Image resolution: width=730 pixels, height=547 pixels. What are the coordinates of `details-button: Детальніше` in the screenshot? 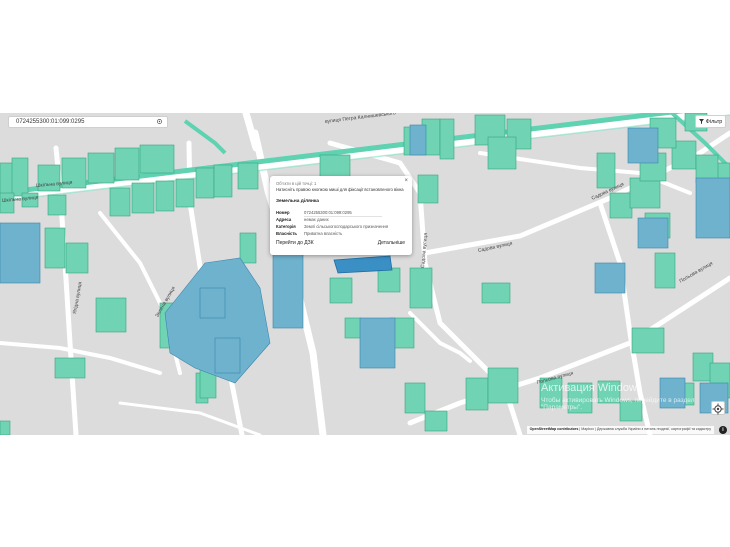 It's located at (391, 243).